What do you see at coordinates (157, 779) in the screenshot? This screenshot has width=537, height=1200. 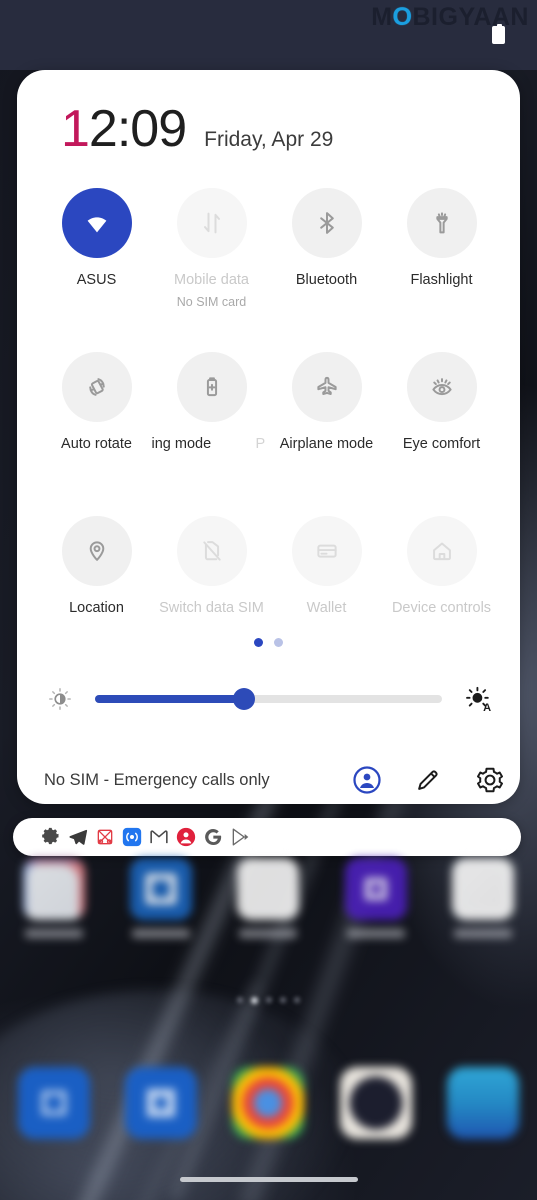 I see `sim-status-text: No SIM - Emergency calls only` at bounding box center [157, 779].